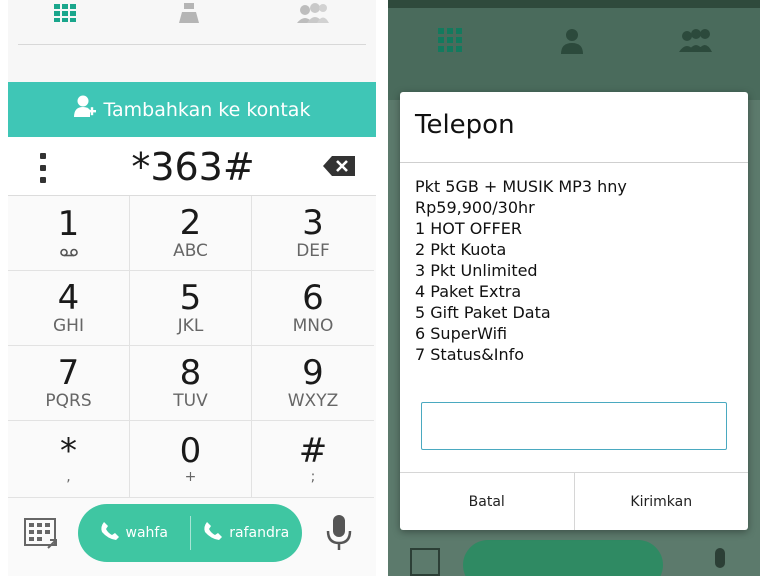 Image resolution: width=768 pixels, height=576 pixels. I want to click on key-0: 0 +, so click(191, 459).